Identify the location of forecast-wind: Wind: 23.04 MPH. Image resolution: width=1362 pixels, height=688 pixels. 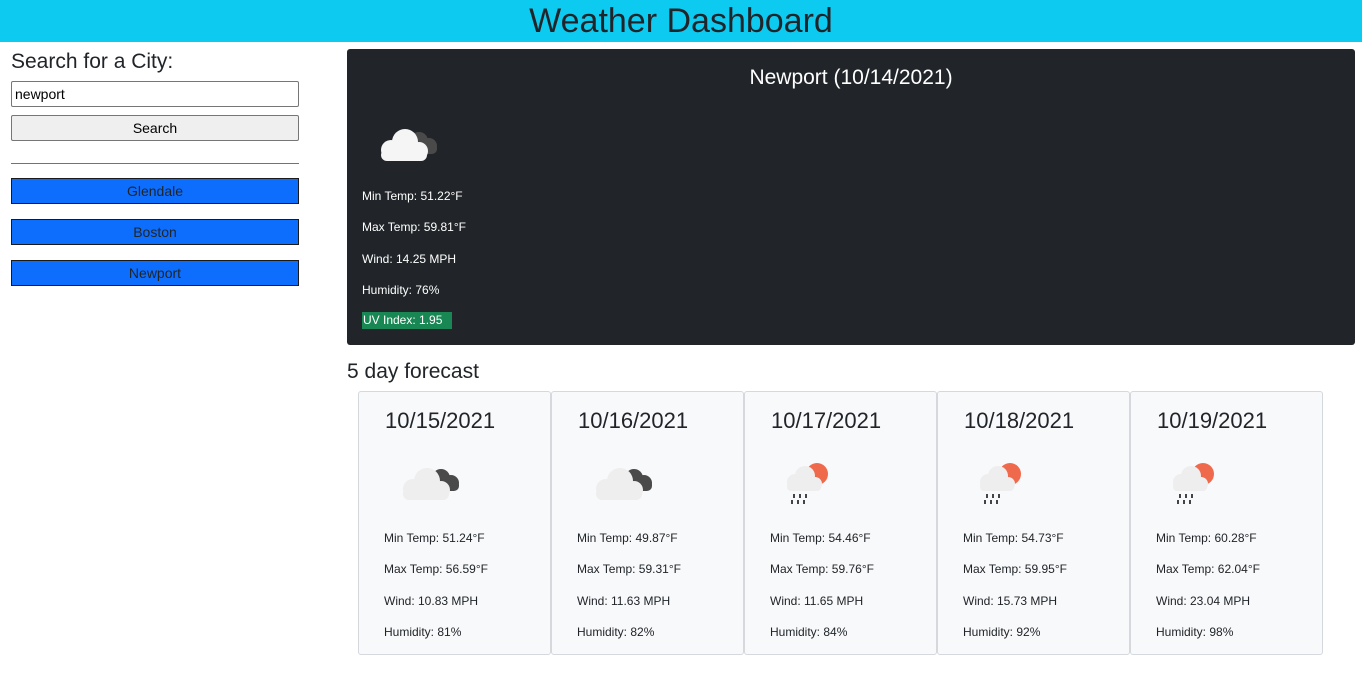
(1203, 601).